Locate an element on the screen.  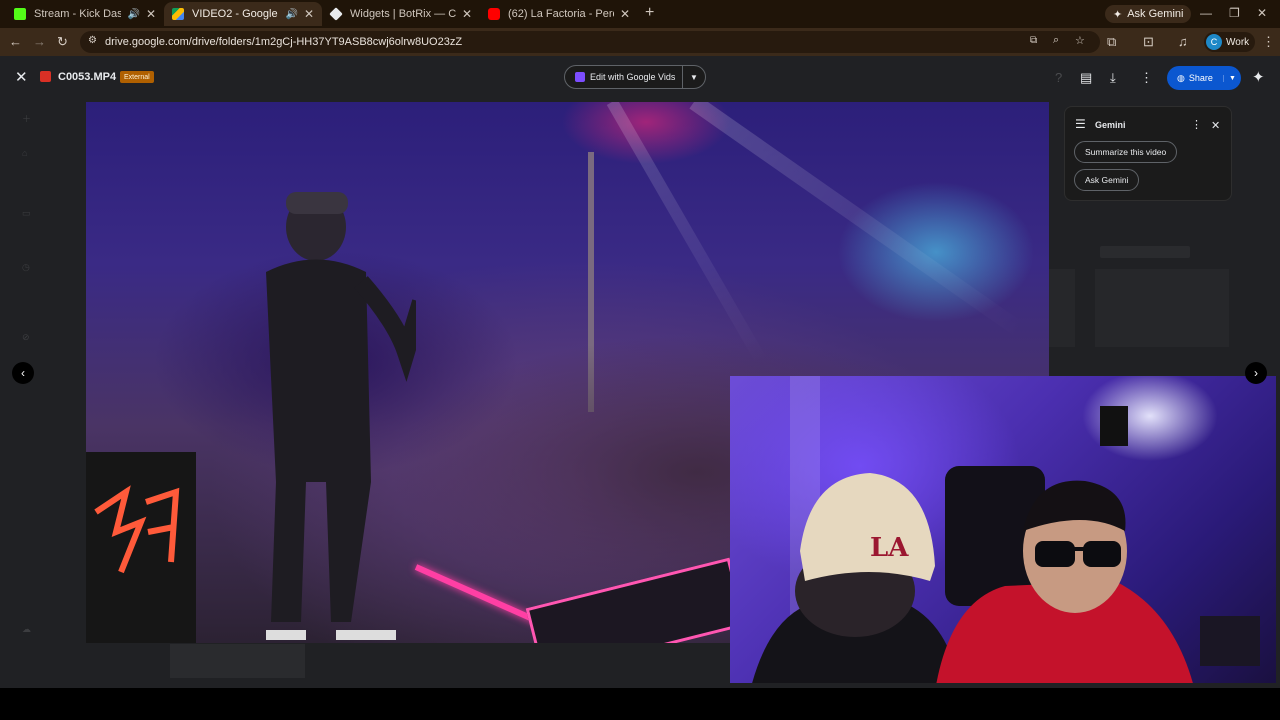
tab-kick-dashboard: Stream - Kick Dashboard 🔊 ✕ is located at coordinates (85, 14).